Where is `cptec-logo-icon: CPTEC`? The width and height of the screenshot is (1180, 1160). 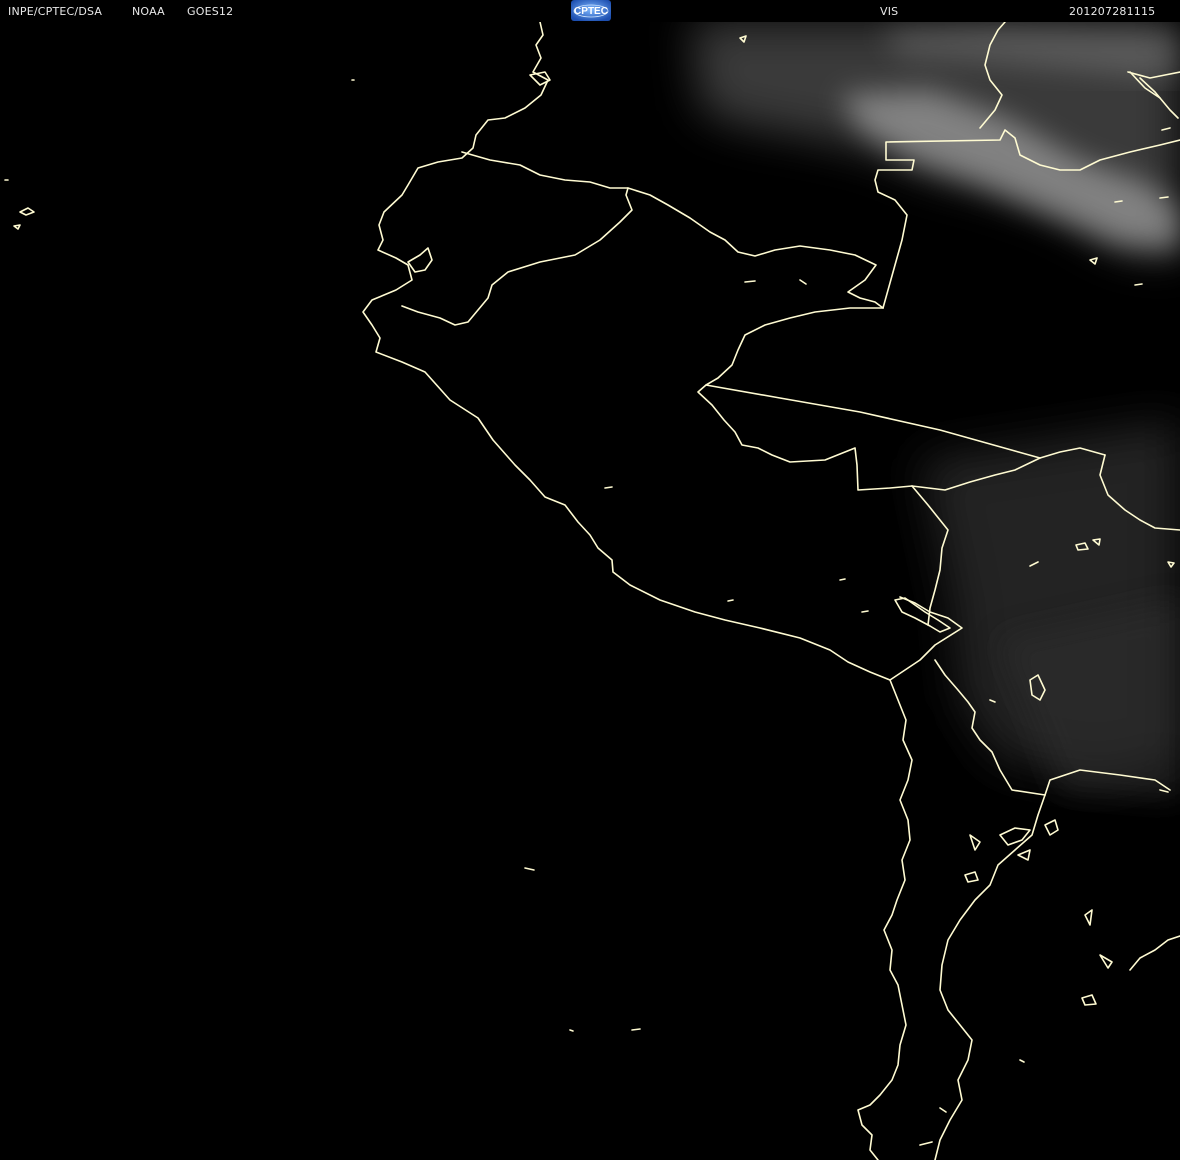 cptec-logo-icon: CPTEC is located at coordinates (591, 10).